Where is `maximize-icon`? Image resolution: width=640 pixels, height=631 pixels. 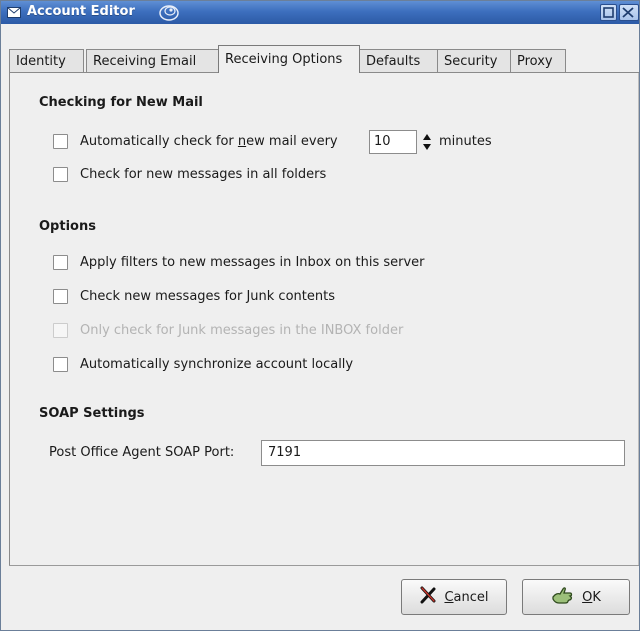
maximize-icon is located at coordinates (608, 12).